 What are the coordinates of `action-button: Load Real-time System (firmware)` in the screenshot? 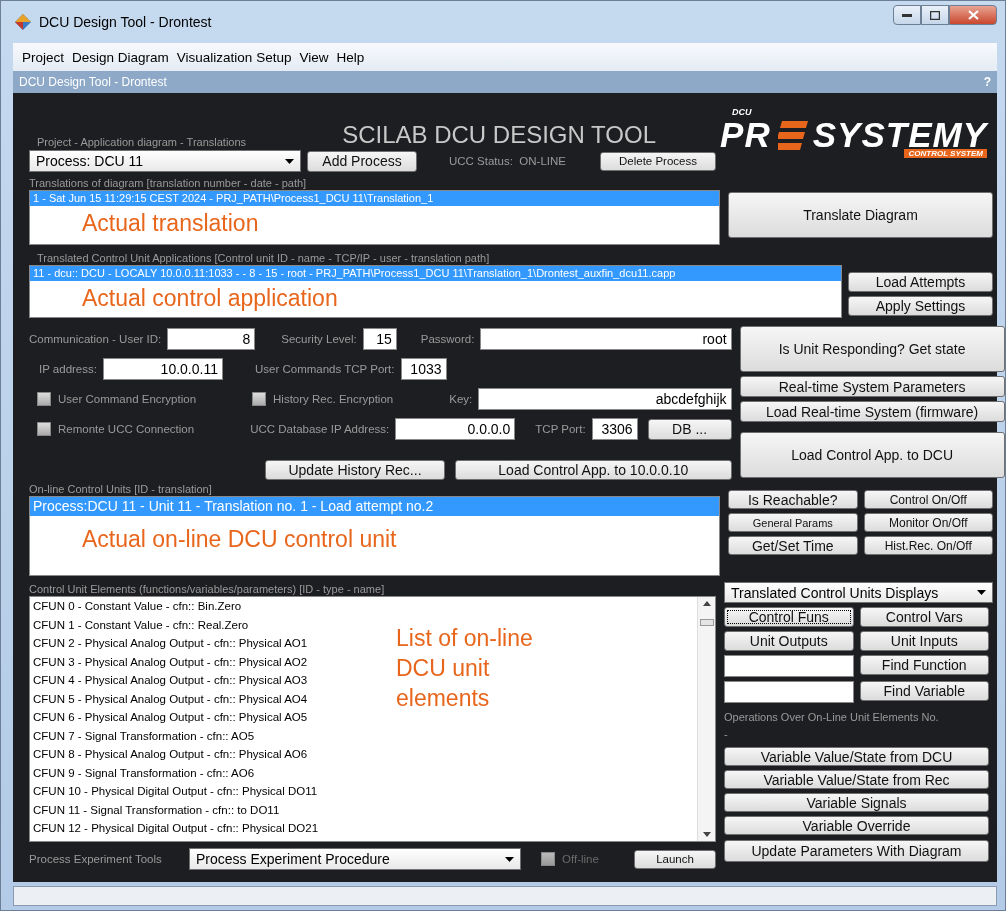 It's located at (872, 411).